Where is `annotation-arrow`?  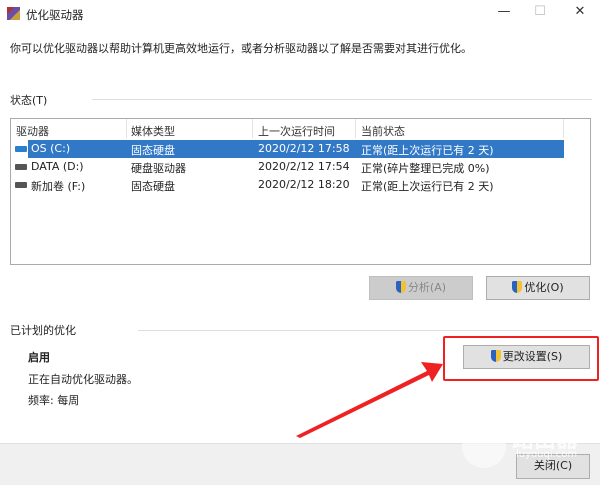 annotation-arrow is located at coordinates (369, 400).